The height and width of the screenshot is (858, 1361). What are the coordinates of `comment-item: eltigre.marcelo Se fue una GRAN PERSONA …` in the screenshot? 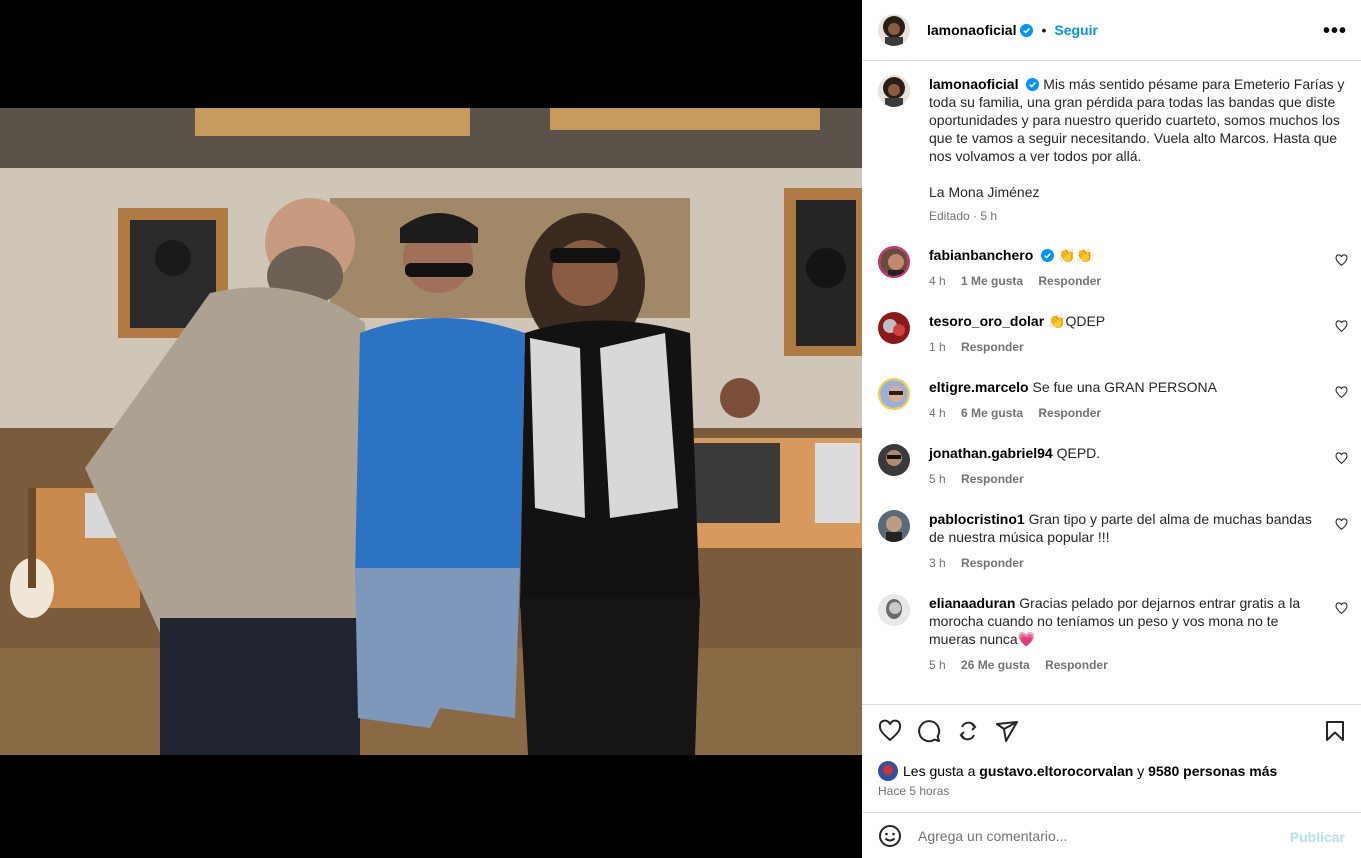 It's located at (1113, 400).